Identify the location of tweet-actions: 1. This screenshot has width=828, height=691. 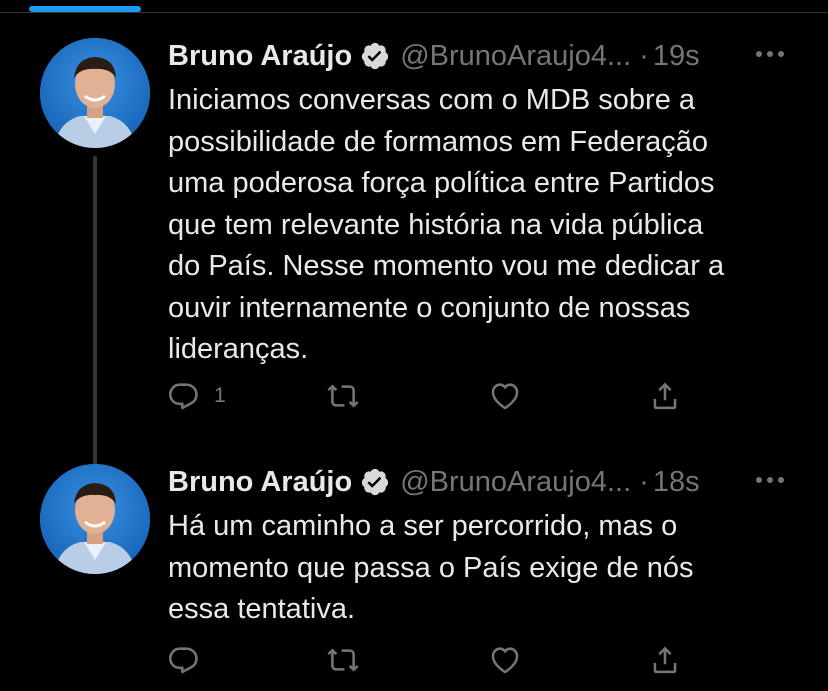
(446, 396).